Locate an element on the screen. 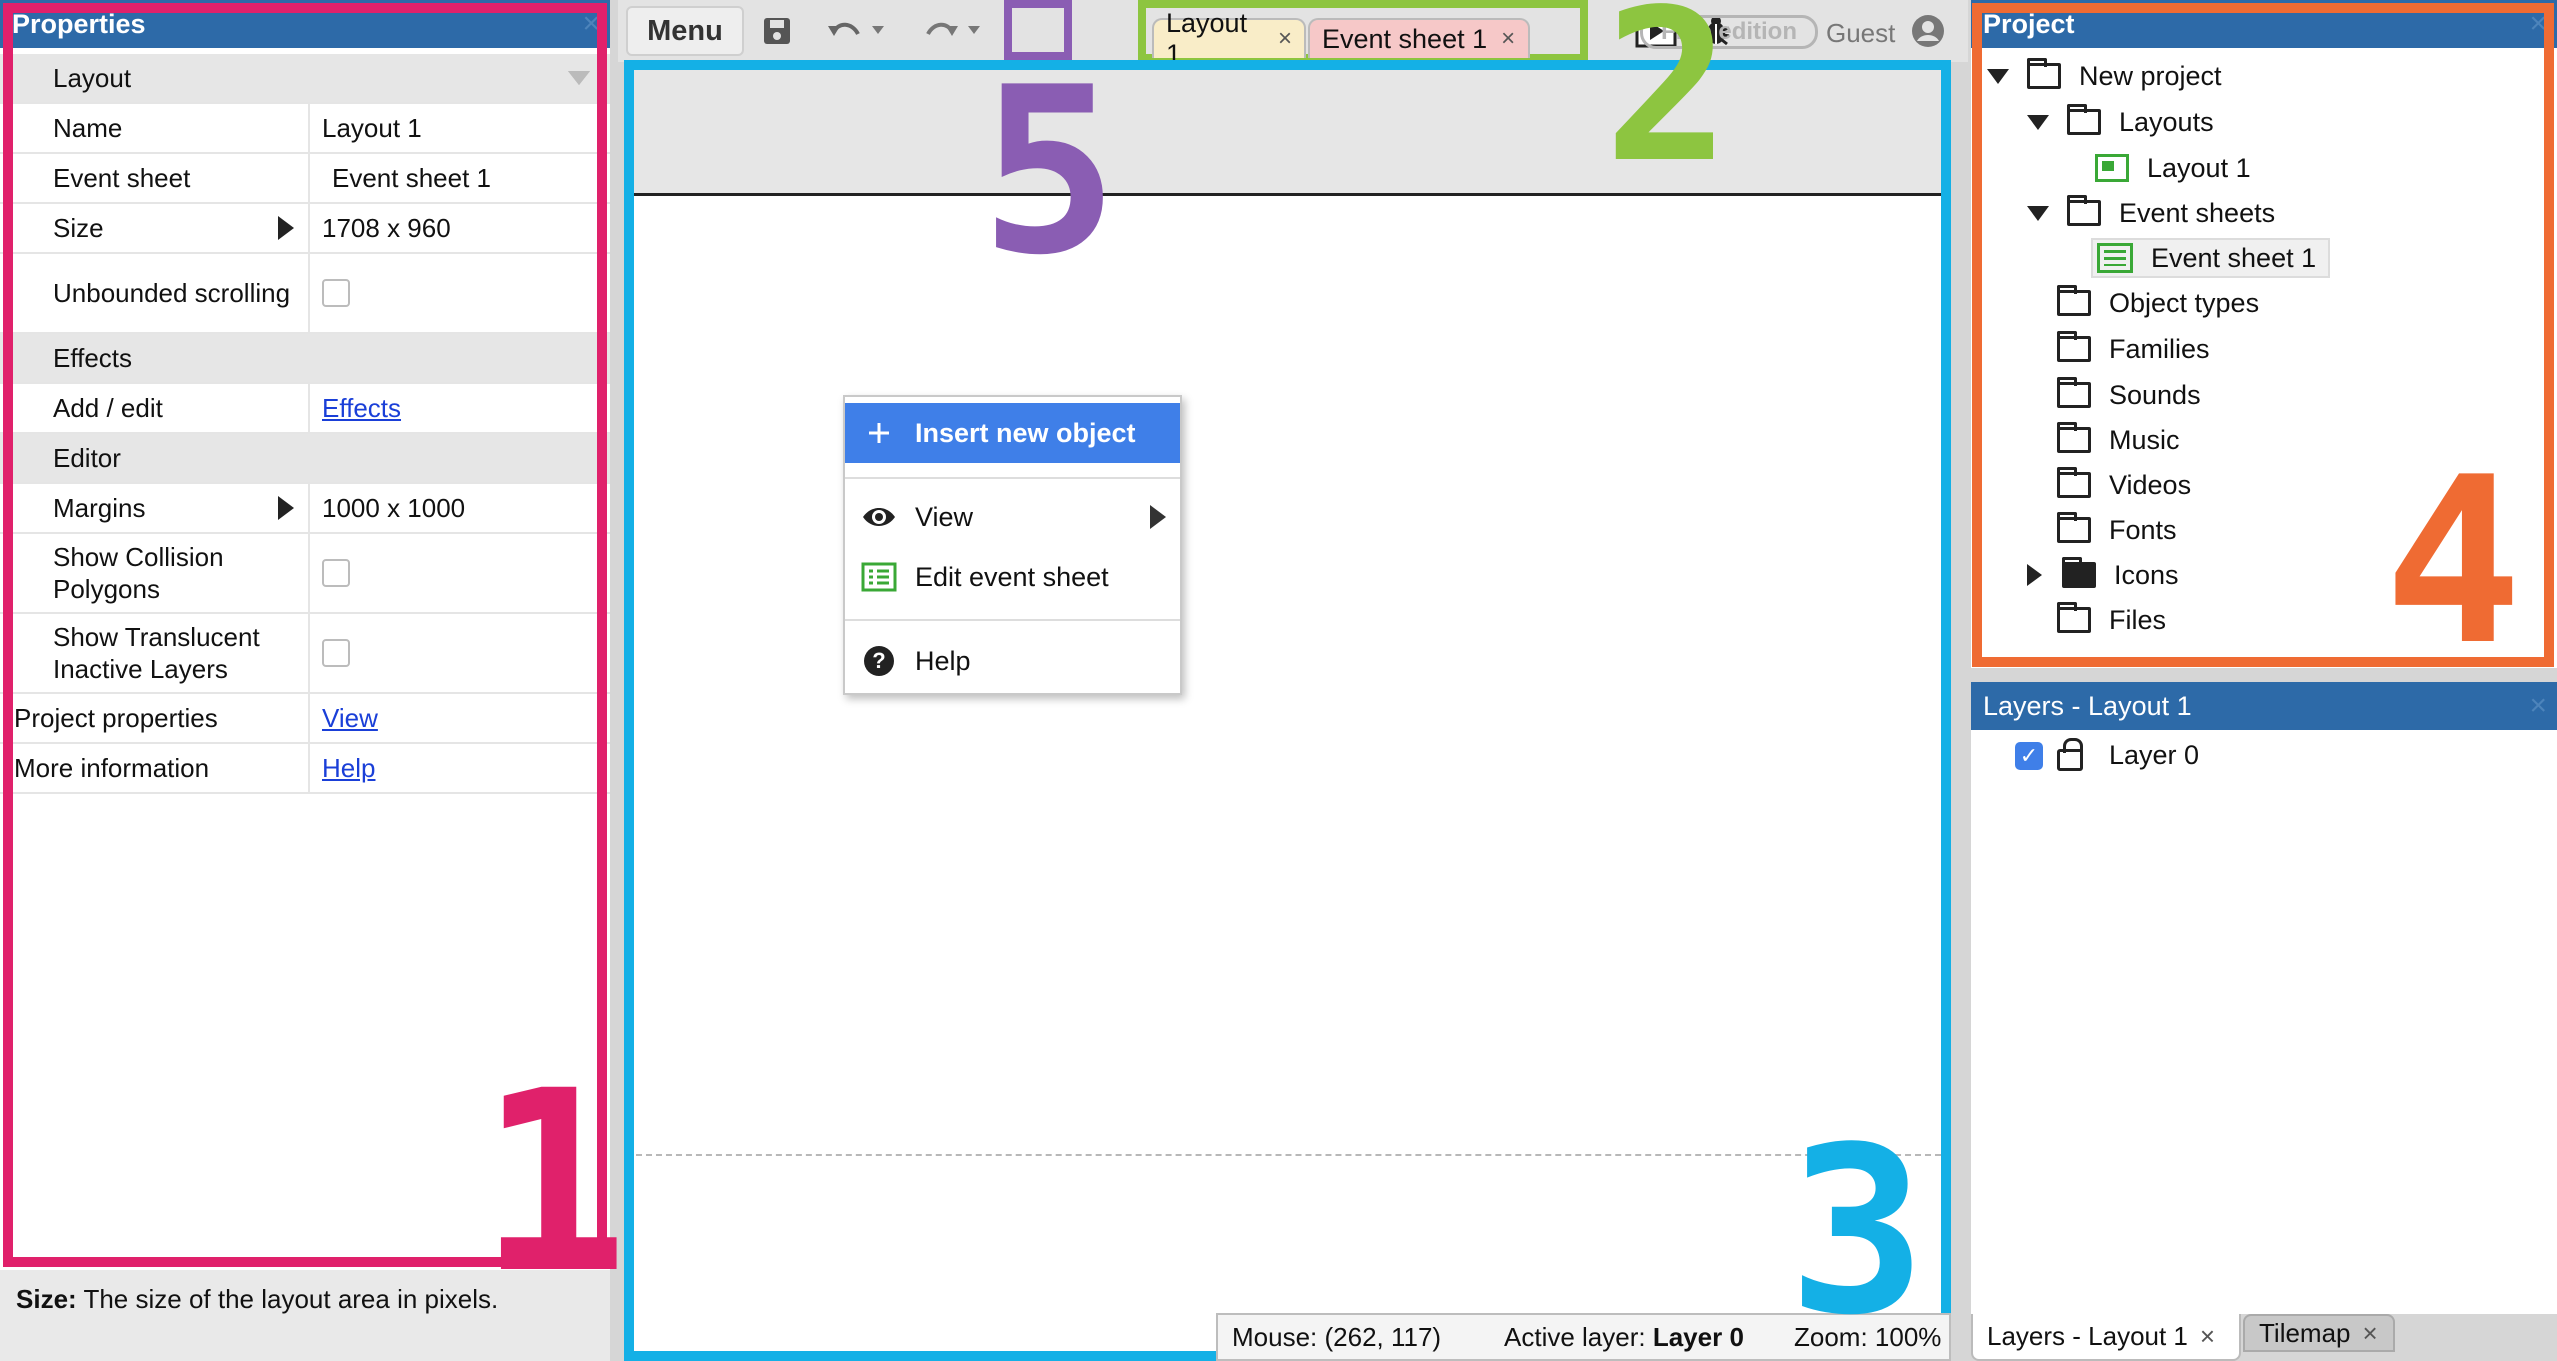  edit-event-sheet-label: Edit event sheet is located at coordinates (1012, 576).